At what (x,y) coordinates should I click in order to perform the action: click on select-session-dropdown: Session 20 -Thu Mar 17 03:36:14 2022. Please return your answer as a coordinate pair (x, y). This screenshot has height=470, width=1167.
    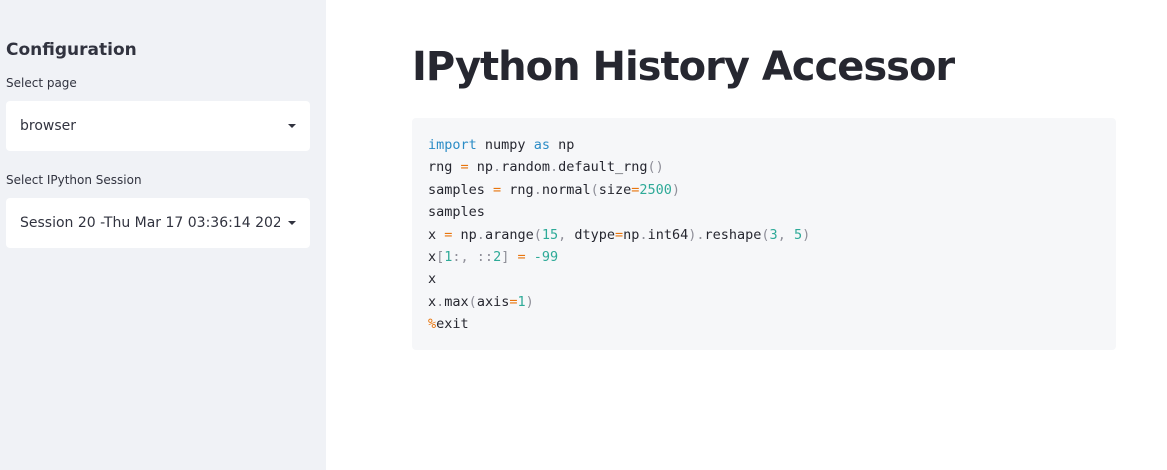
    Looking at the image, I should click on (158, 223).